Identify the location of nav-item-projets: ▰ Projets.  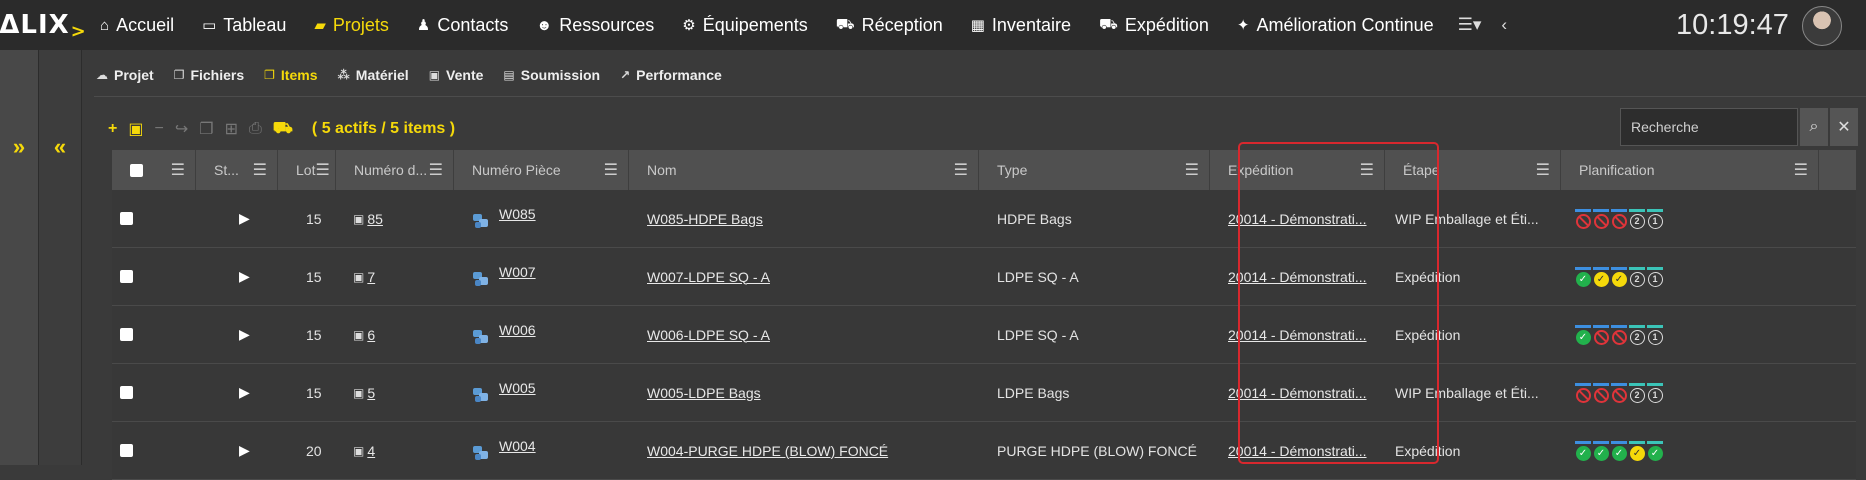
(351, 25).